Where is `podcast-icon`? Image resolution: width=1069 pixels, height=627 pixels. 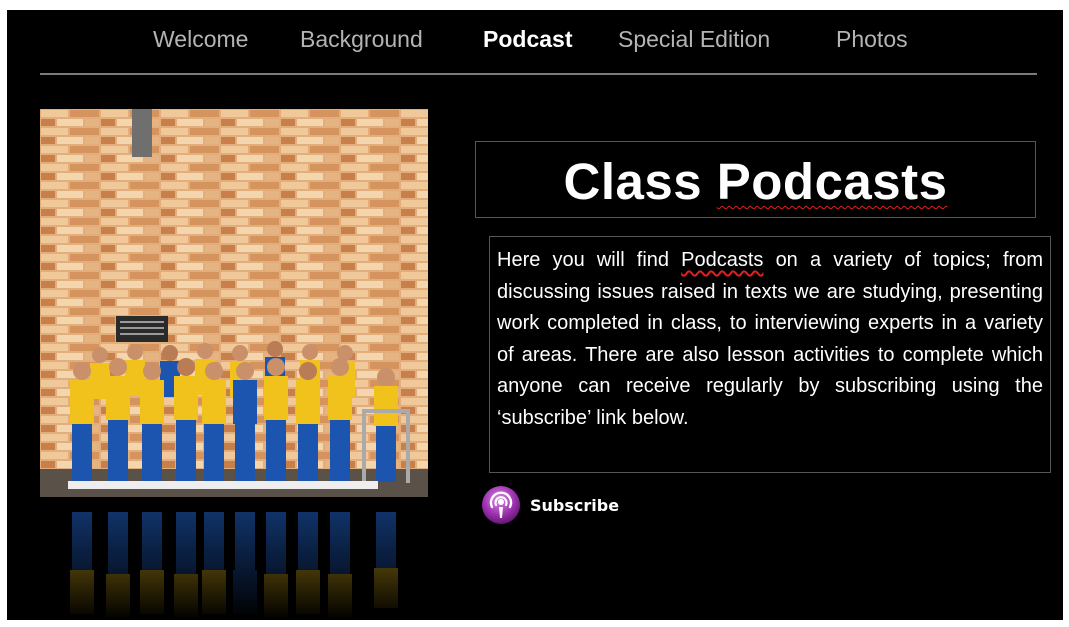
podcast-icon is located at coordinates (501, 505).